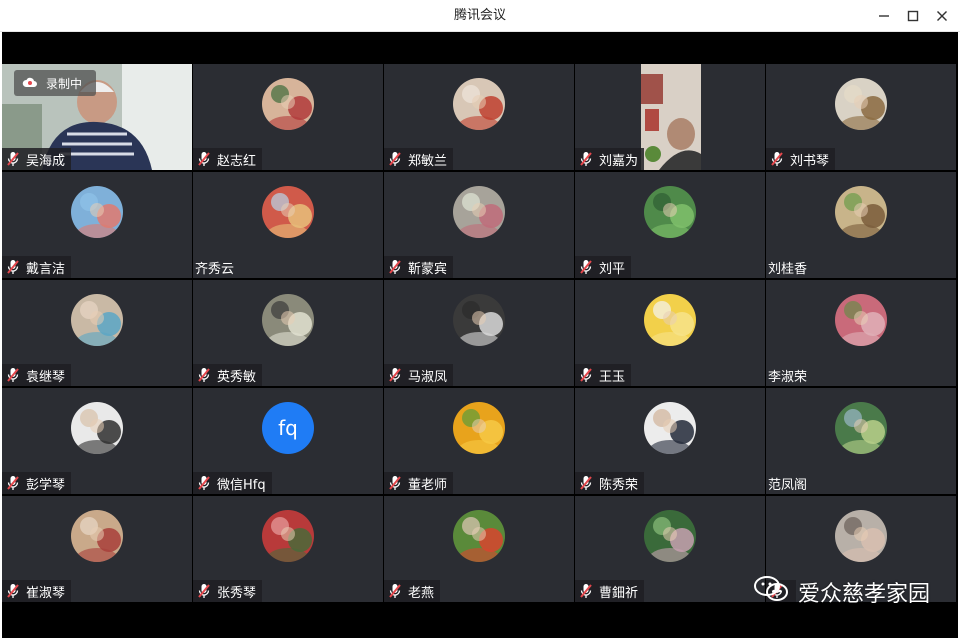  I want to click on minimize-button, so click(884, 16).